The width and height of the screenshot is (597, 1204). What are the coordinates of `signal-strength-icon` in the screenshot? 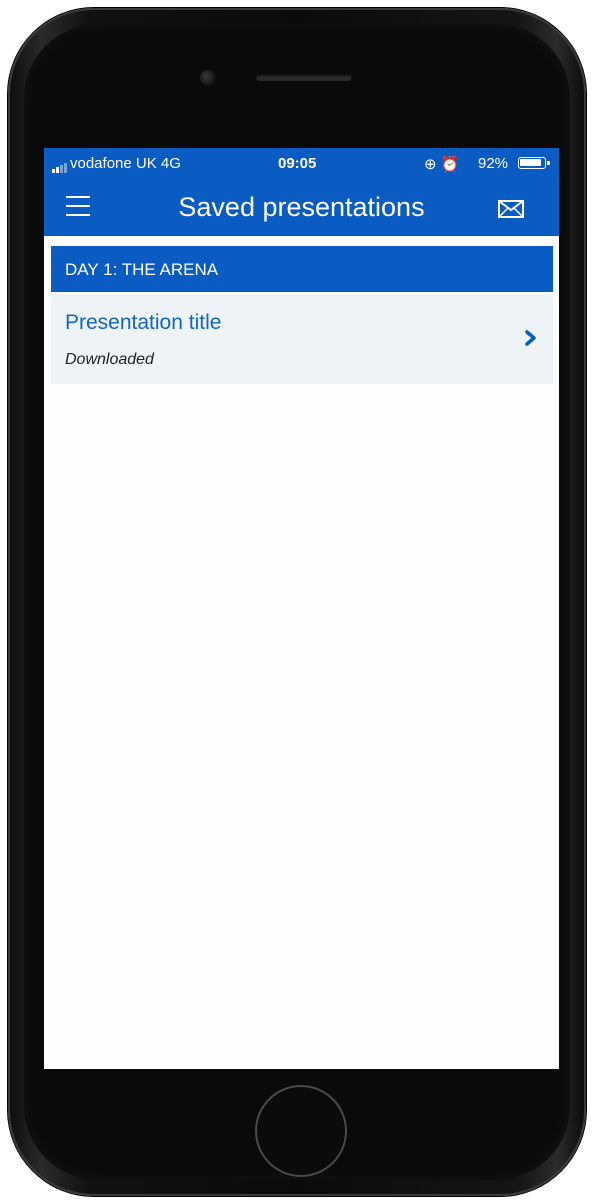 It's located at (60, 164).